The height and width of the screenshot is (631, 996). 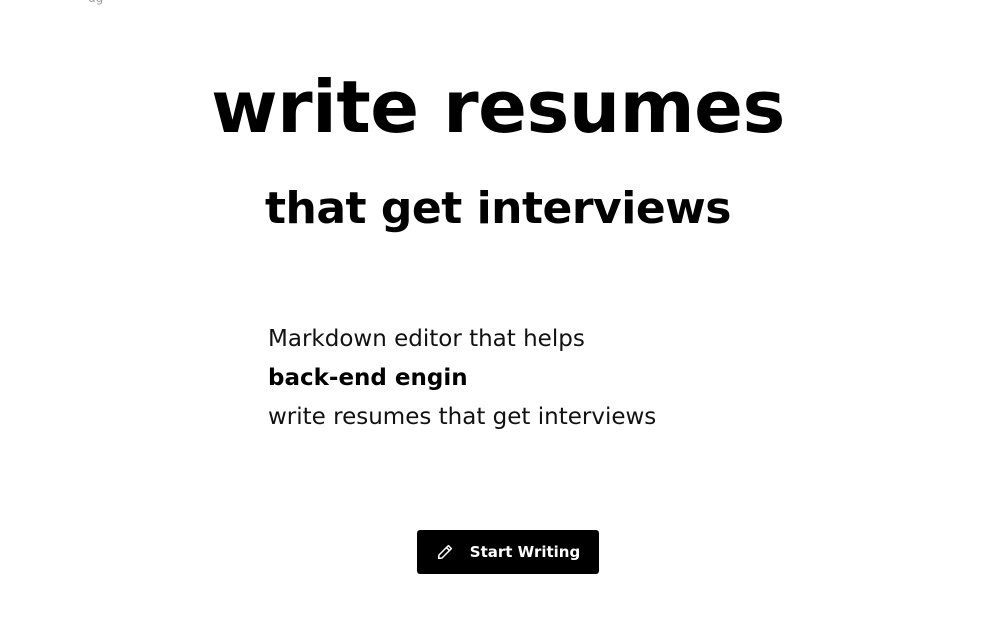 I want to click on typing-line-role: back-end engin, so click(x=368, y=378).